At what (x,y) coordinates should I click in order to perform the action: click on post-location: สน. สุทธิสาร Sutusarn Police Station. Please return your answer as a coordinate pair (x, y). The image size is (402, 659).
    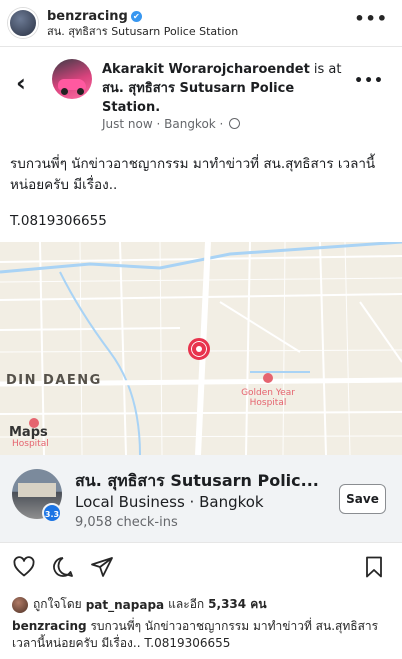
    Looking at the image, I should click on (142, 31).